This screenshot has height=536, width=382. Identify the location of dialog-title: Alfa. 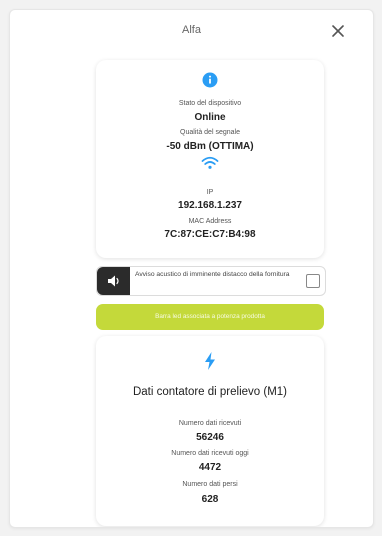
(191, 30).